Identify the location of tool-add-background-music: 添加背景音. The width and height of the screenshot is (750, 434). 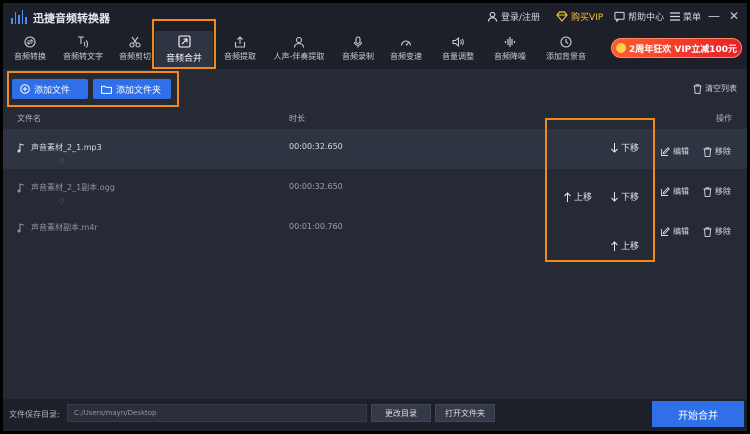
(566, 49).